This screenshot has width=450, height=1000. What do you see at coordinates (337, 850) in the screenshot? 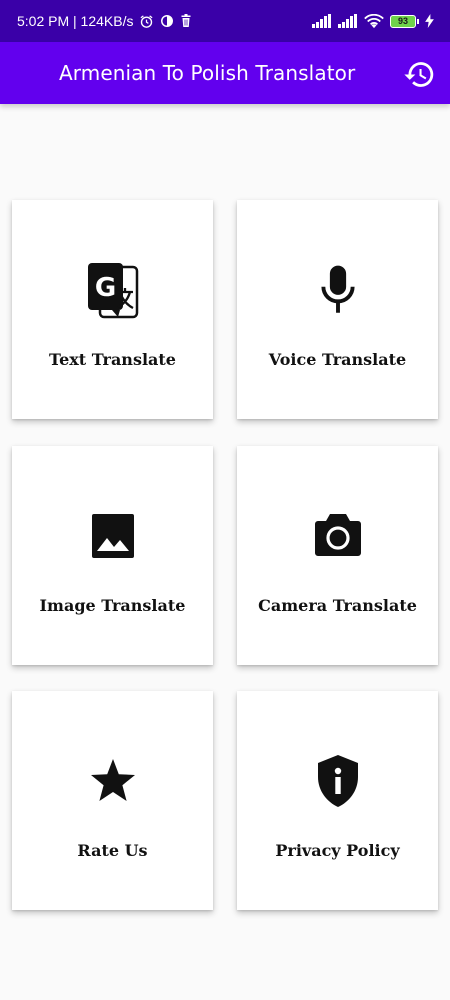
I see `card-label: Privacy Policy` at bounding box center [337, 850].